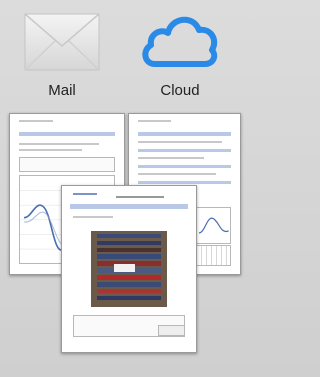 The width and height of the screenshot is (320, 377). Describe the element at coordinates (180, 41) in the screenshot. I see `cloud-icon` at that location.